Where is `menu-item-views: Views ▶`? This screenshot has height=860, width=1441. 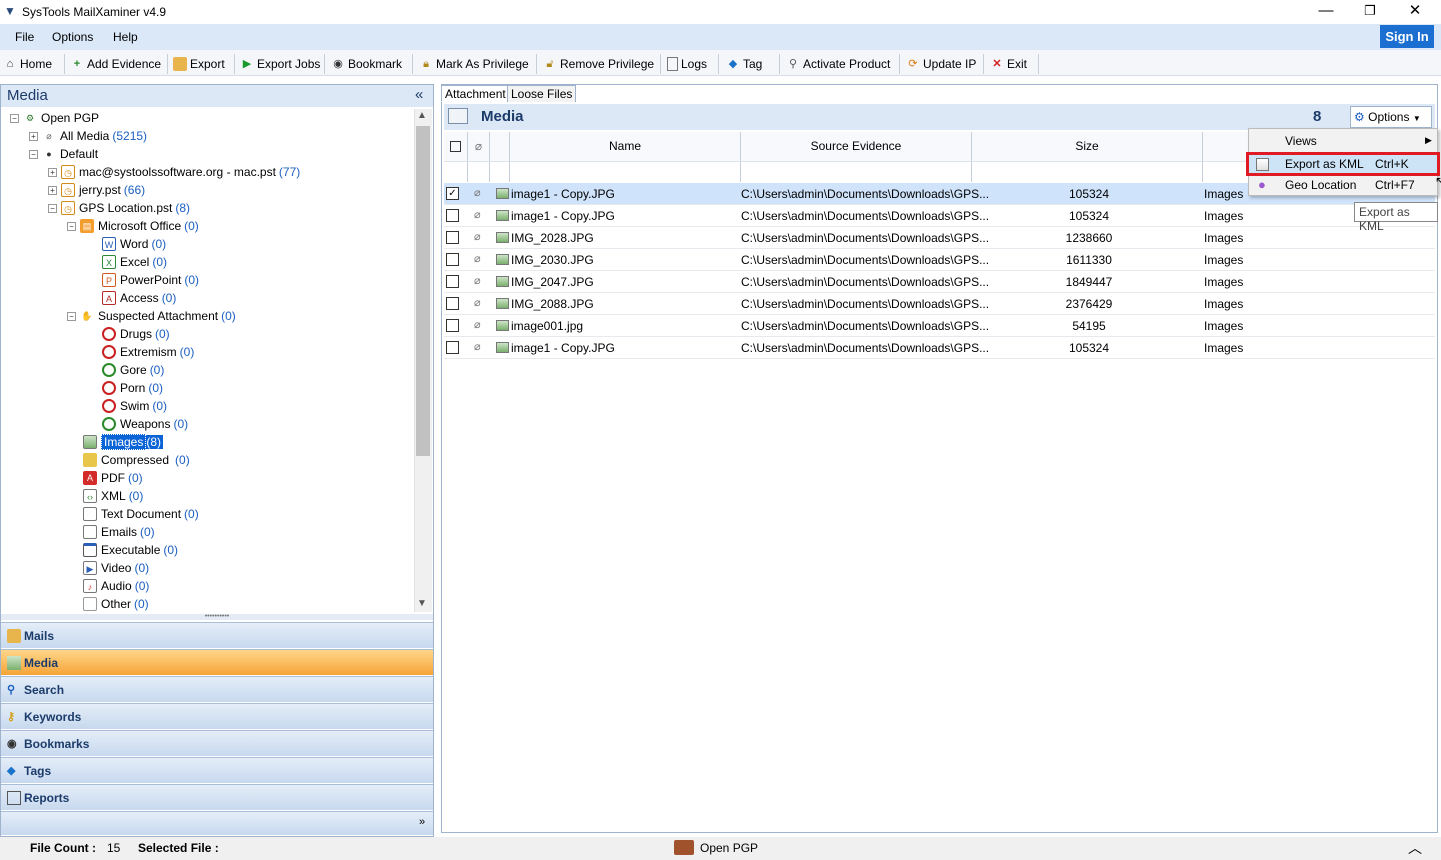 menu-item-views: Views ▶ is located at coordinates (1343, 141).